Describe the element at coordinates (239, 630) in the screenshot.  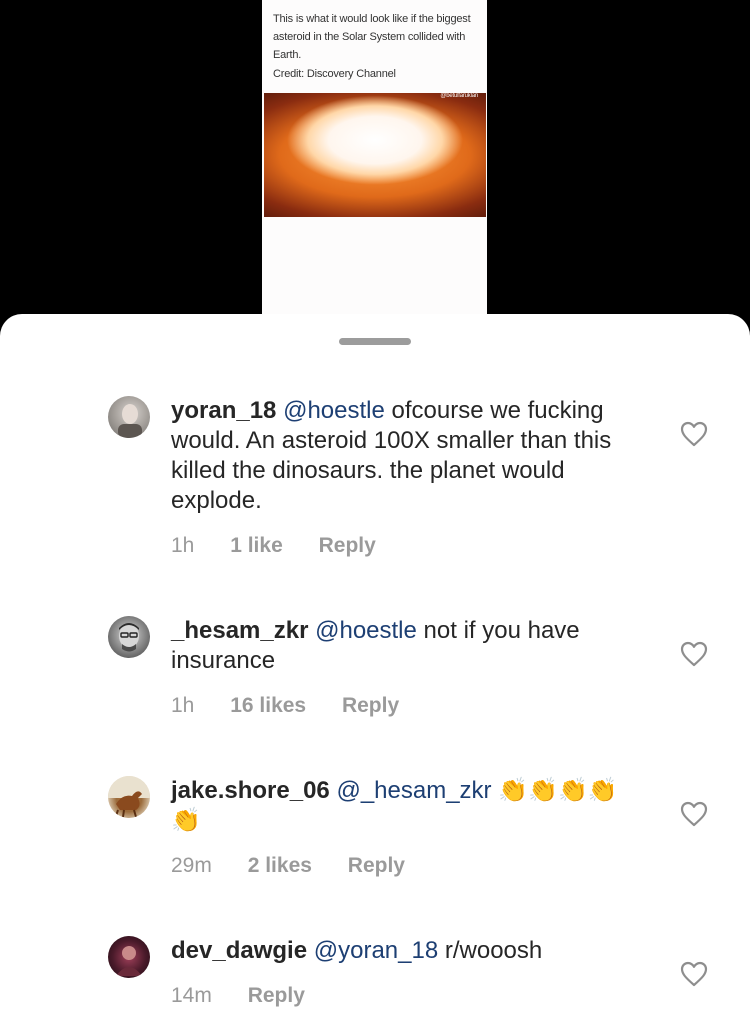
I see `comment-username: _hesam_zkr` at that location.